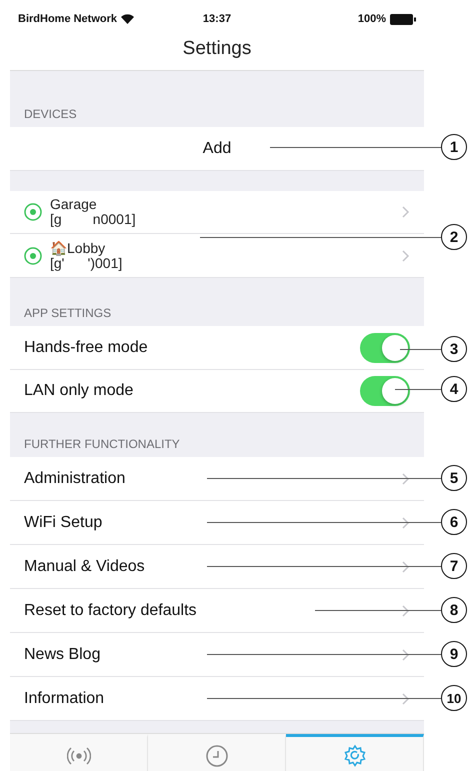  What do you see at coordinates (50, 114) in the screenshot?
I see `section-header: DEVICES` at bounding box center [50, 114].